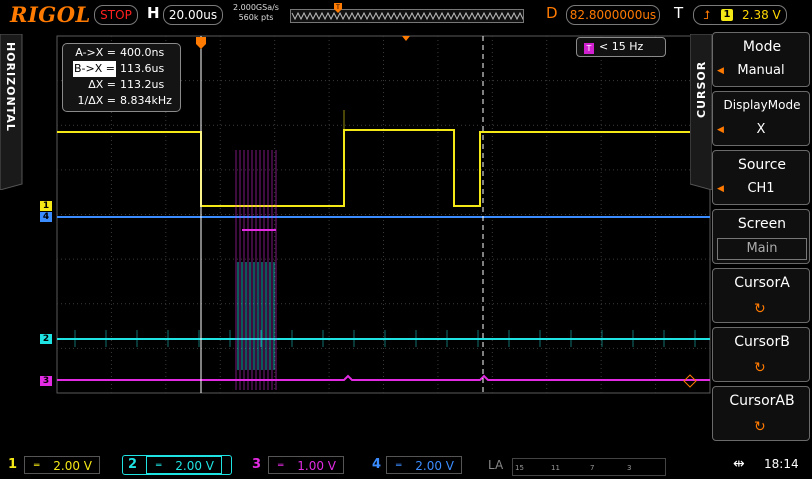 The image size is (812, 479). I want to click on ch1-number: 1, so click(13, 464).